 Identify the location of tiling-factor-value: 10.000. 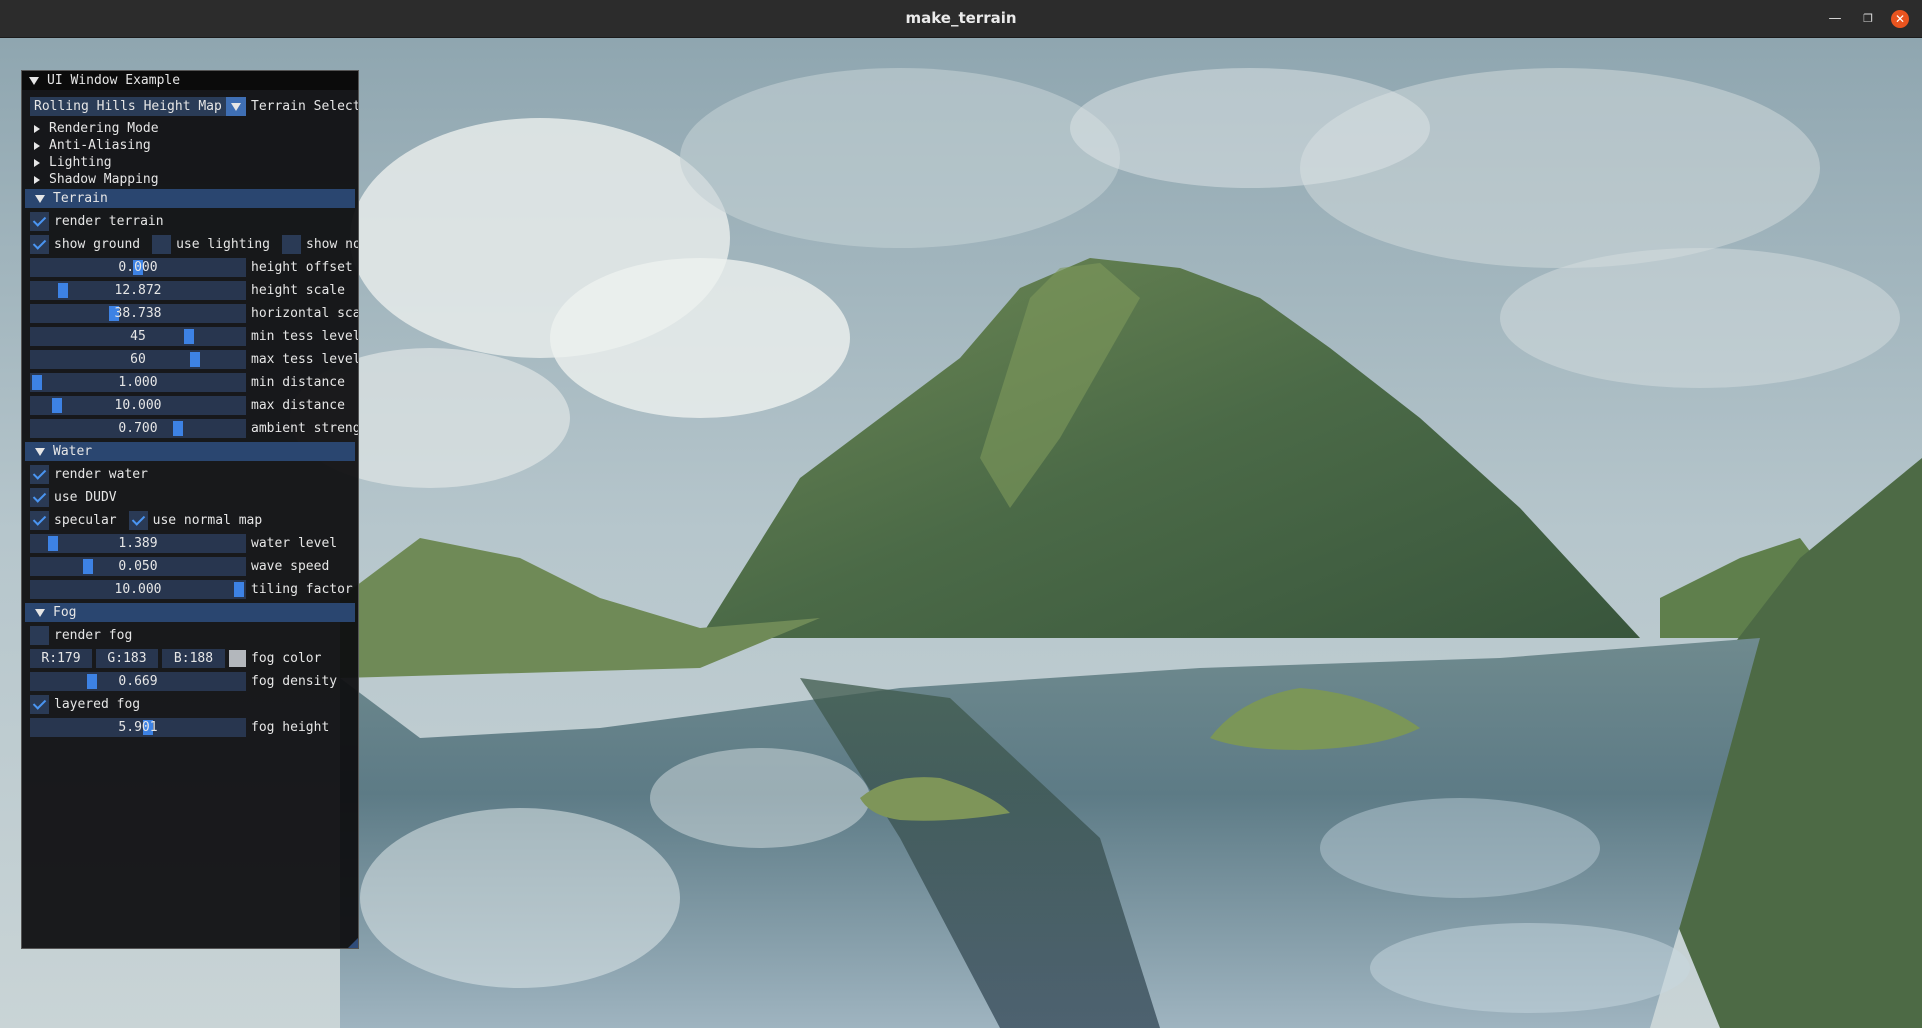
(138, 589).